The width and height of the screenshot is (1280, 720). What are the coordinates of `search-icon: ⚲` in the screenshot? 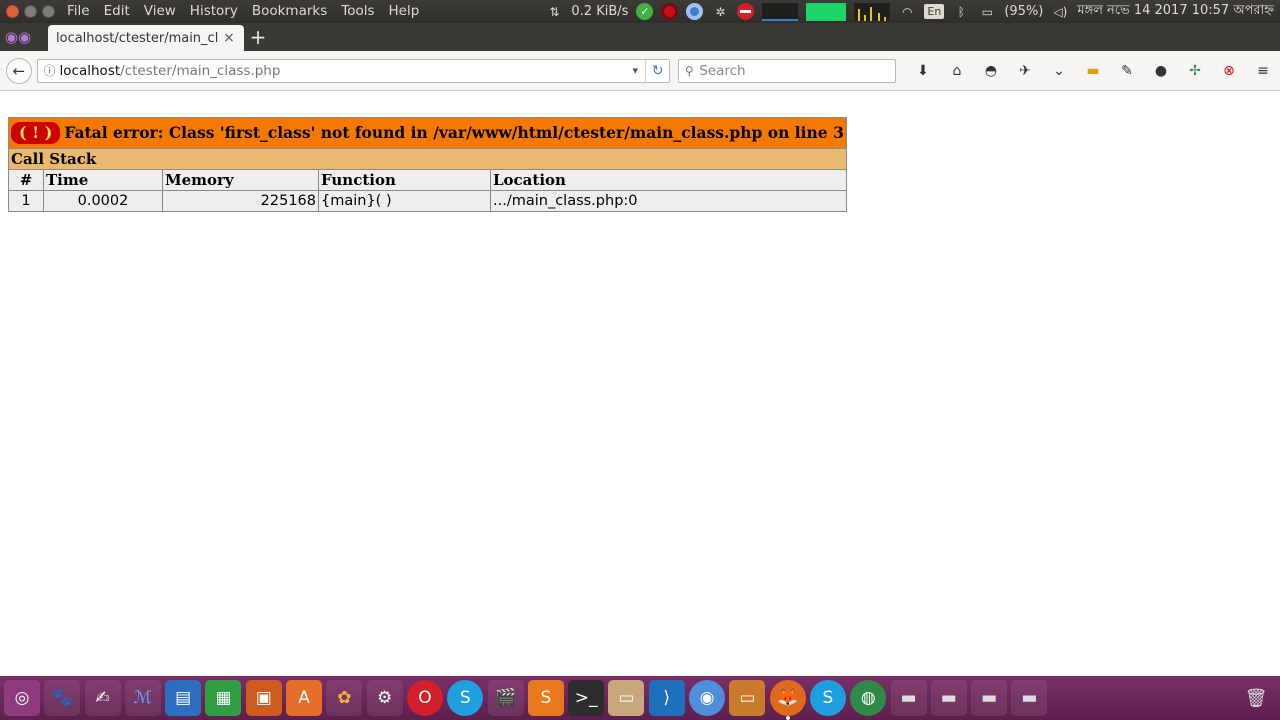 It's located at (689, 70).